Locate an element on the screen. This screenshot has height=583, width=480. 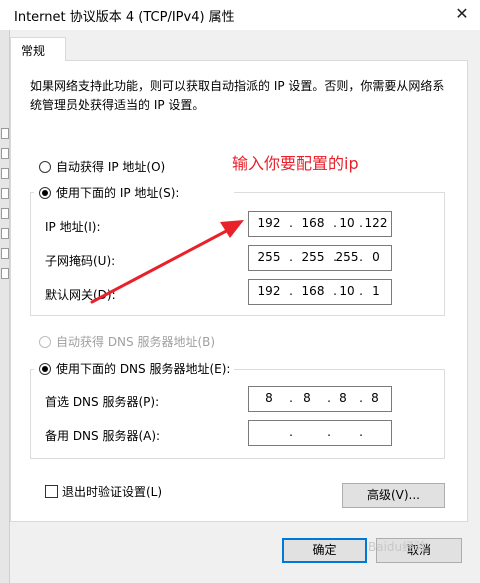
ip-octet: 168 is located at coordinates (313, 223).